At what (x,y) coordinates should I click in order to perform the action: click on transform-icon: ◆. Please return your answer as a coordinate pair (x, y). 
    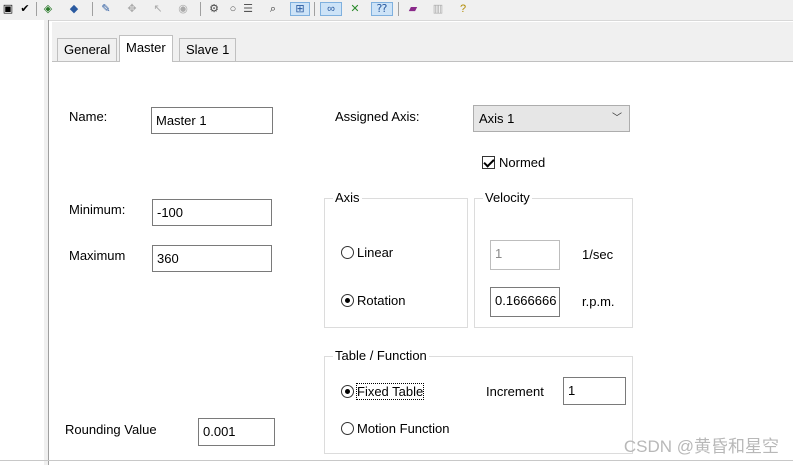
    Looking at the image, I should click on (74, 9).